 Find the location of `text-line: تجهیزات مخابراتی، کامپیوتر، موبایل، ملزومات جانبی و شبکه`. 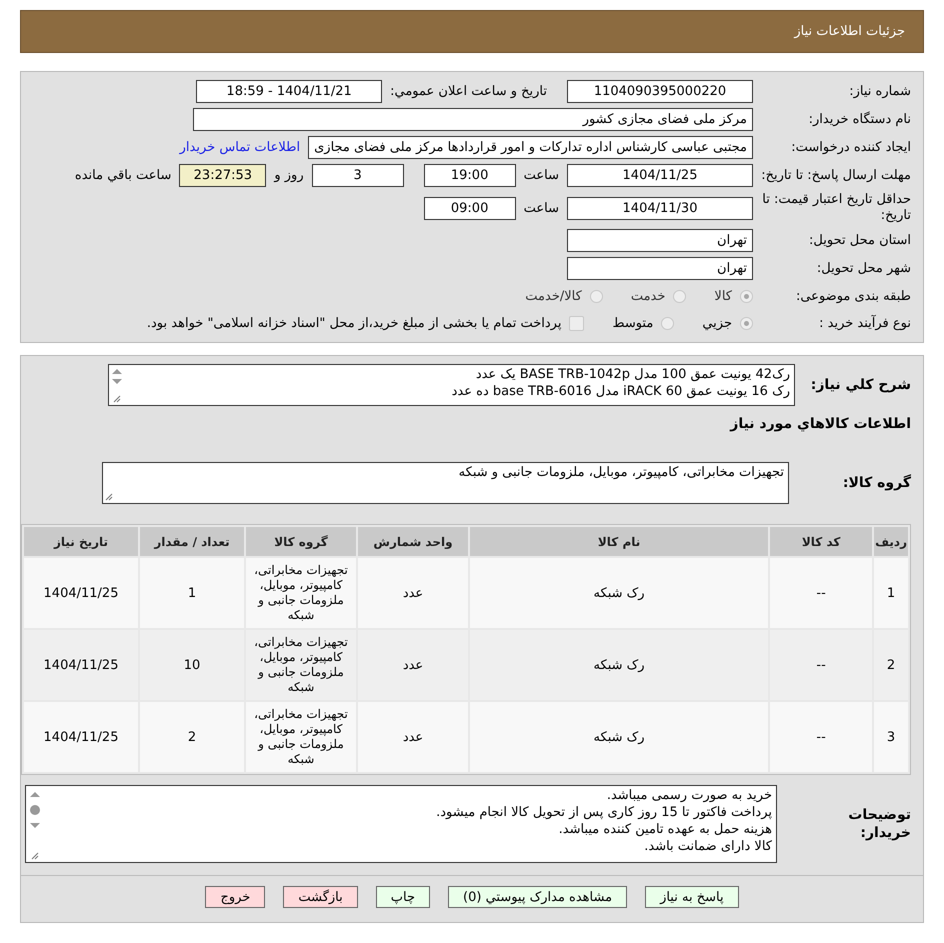

text-line: تجهیزات مخابراتی، کامپیوتر، موبایل، ملزومات جانبی و شبکه is located at coordinates (621, 472).